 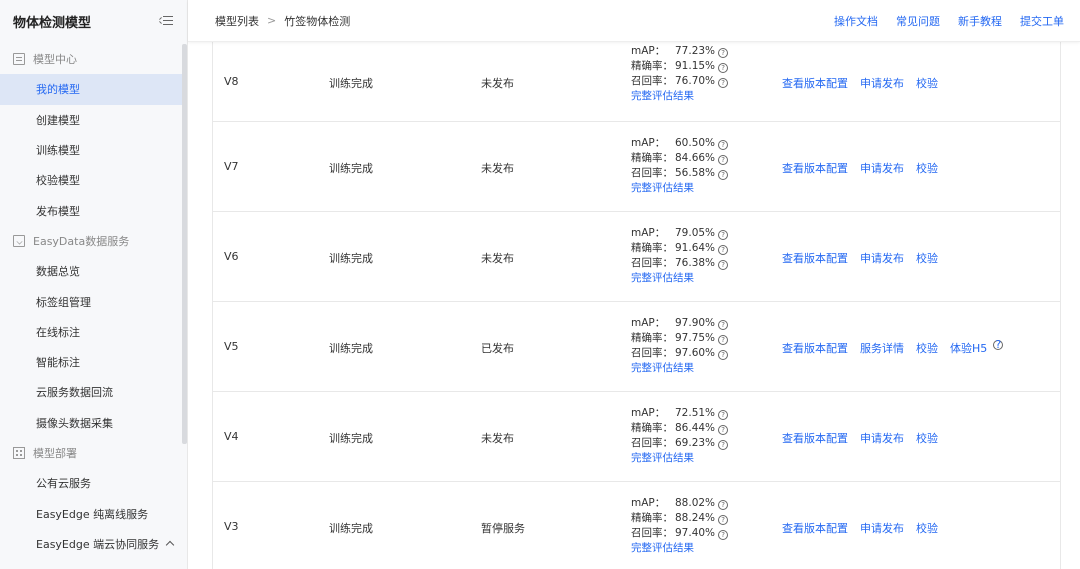 I want to click on sidebar-item-2-2: EasyEdge 端云协同服务, so click(x=91, y=544).